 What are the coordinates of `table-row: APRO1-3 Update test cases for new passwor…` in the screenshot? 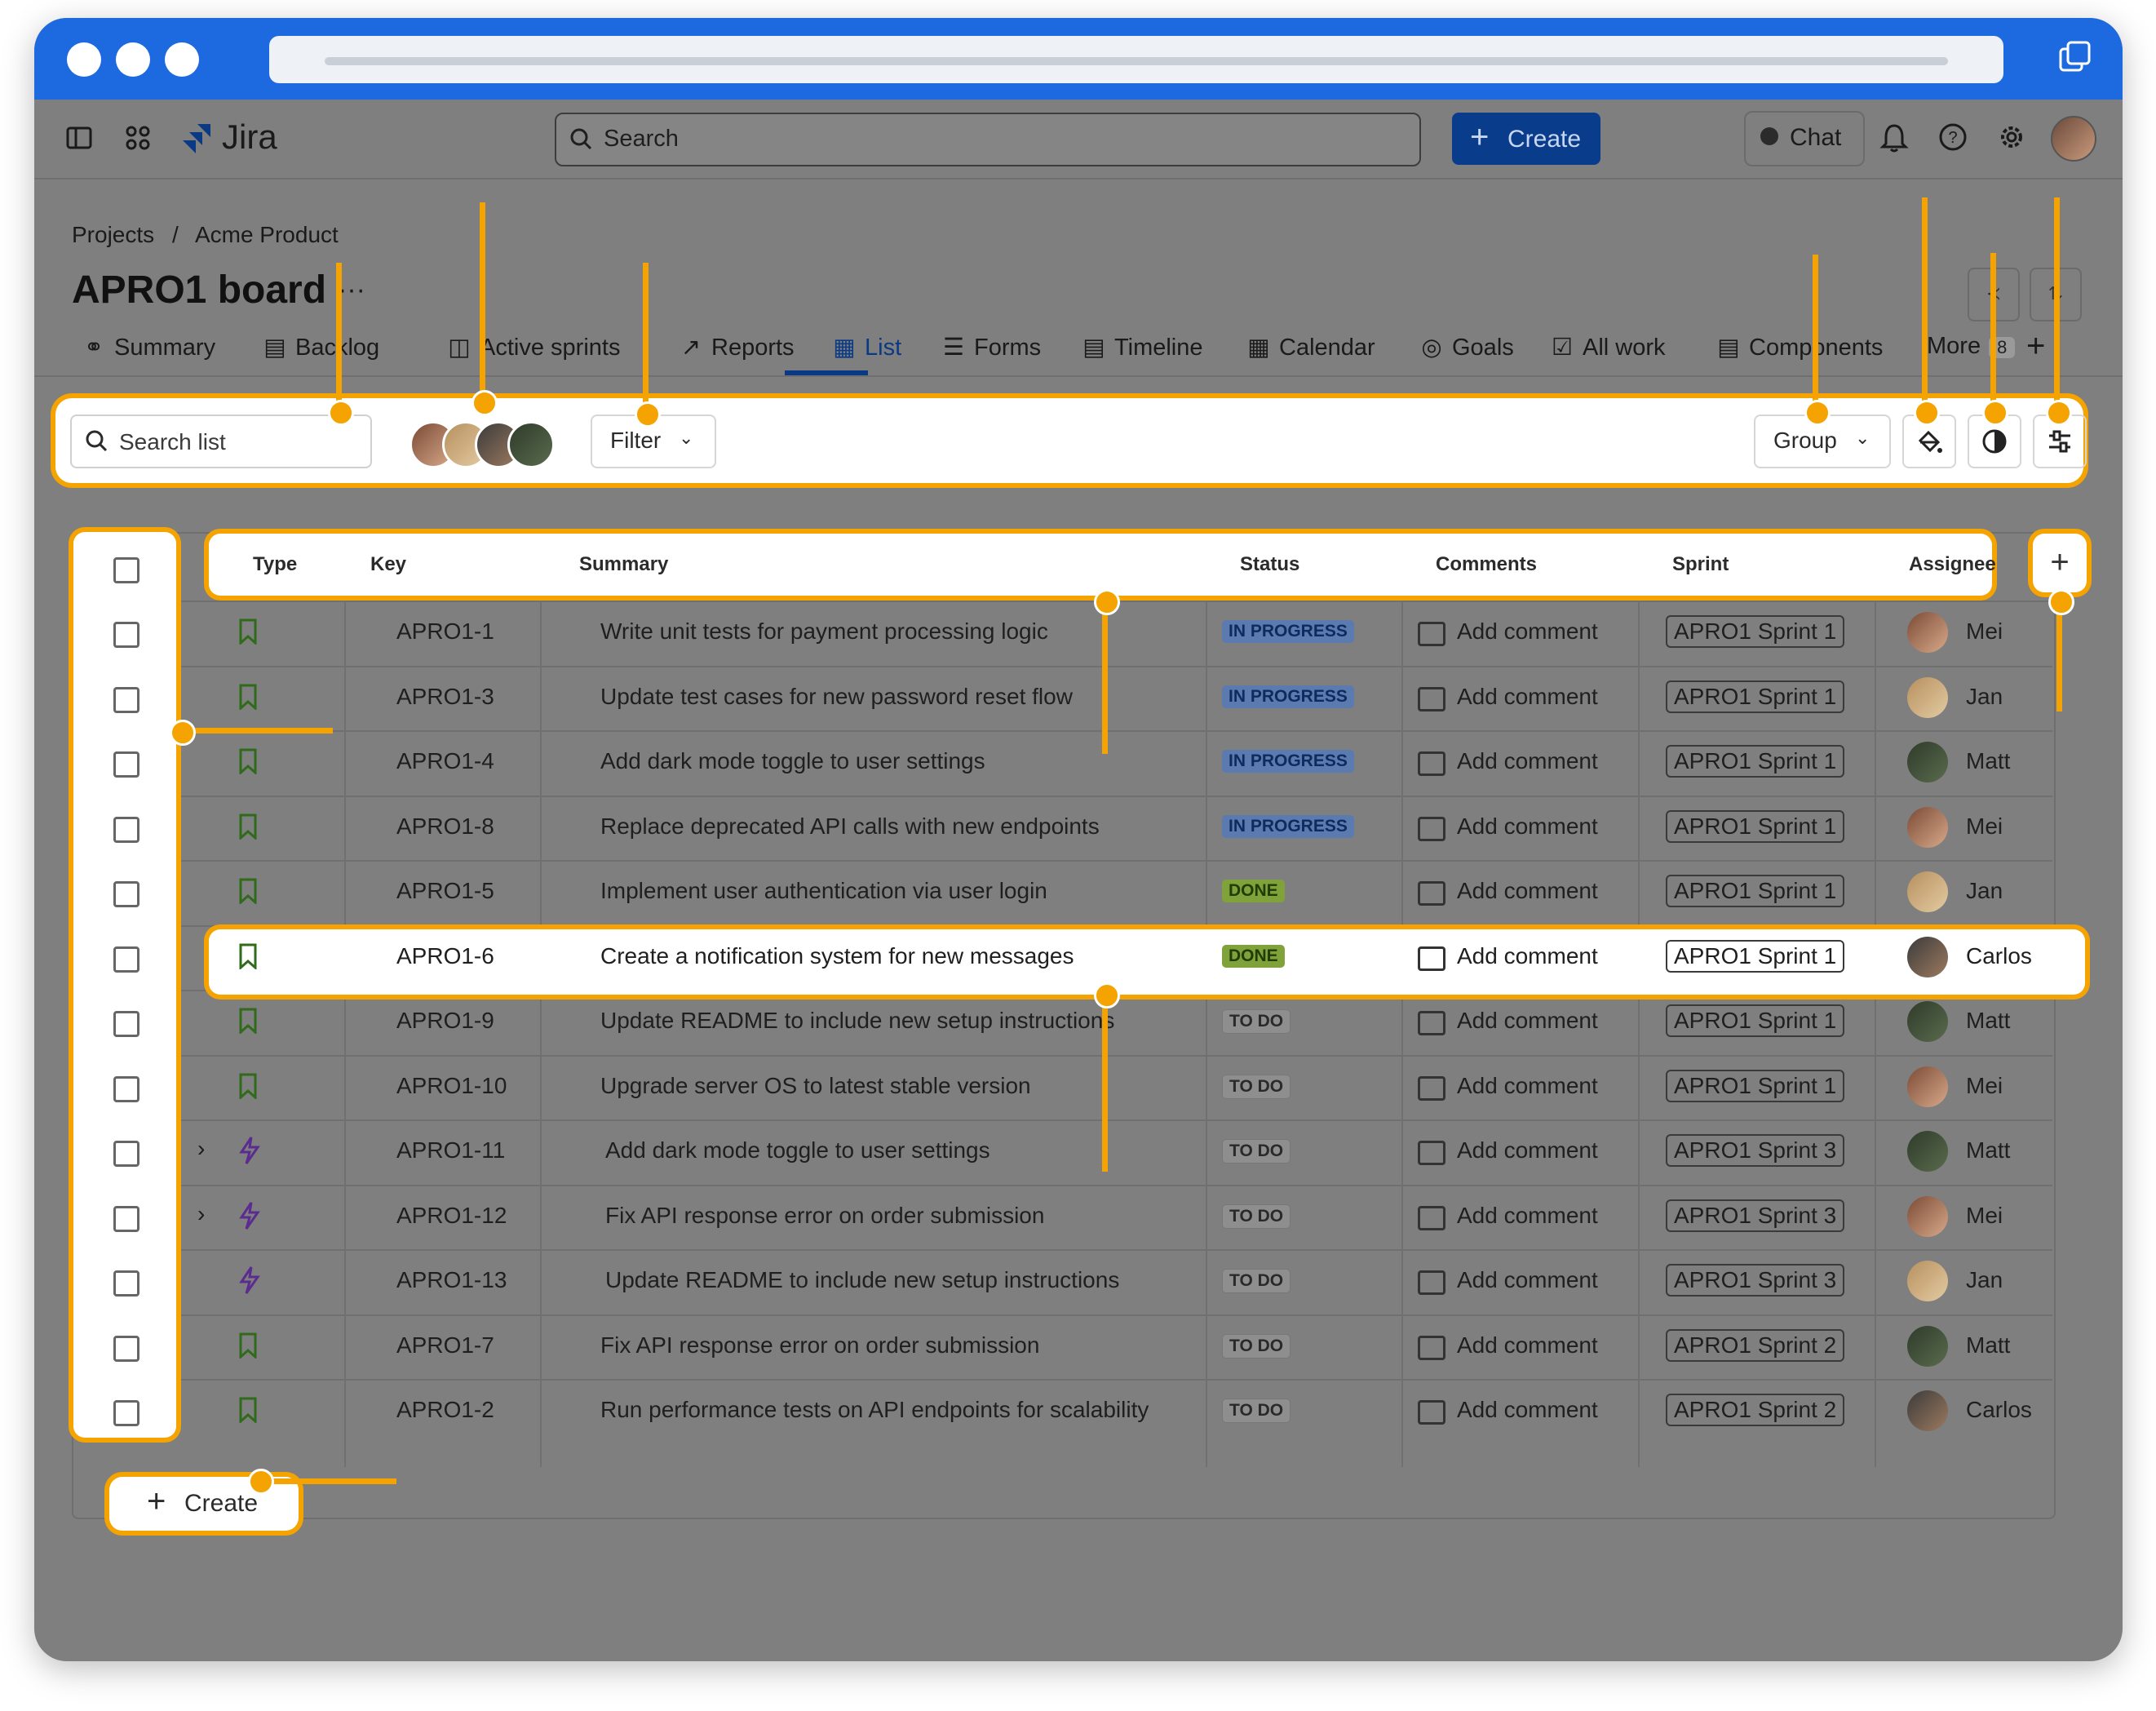 It's located at (1078, 698).